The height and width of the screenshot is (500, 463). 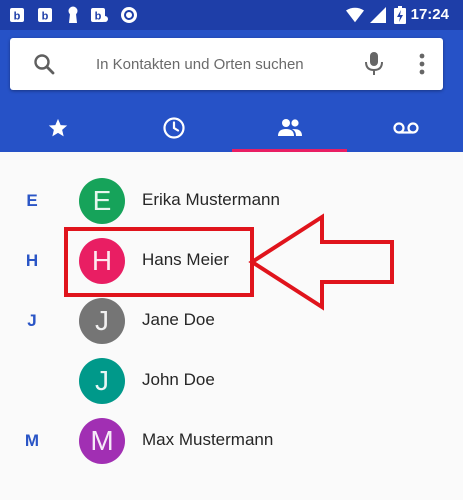 I want to click on search-icon, so click(x=44, y=64).